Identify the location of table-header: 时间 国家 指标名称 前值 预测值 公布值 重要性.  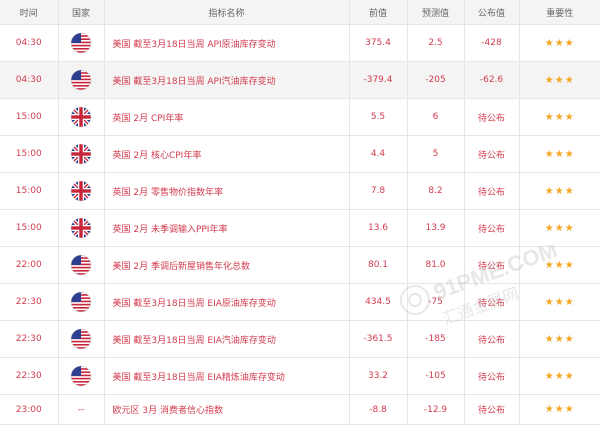
(300, 12).